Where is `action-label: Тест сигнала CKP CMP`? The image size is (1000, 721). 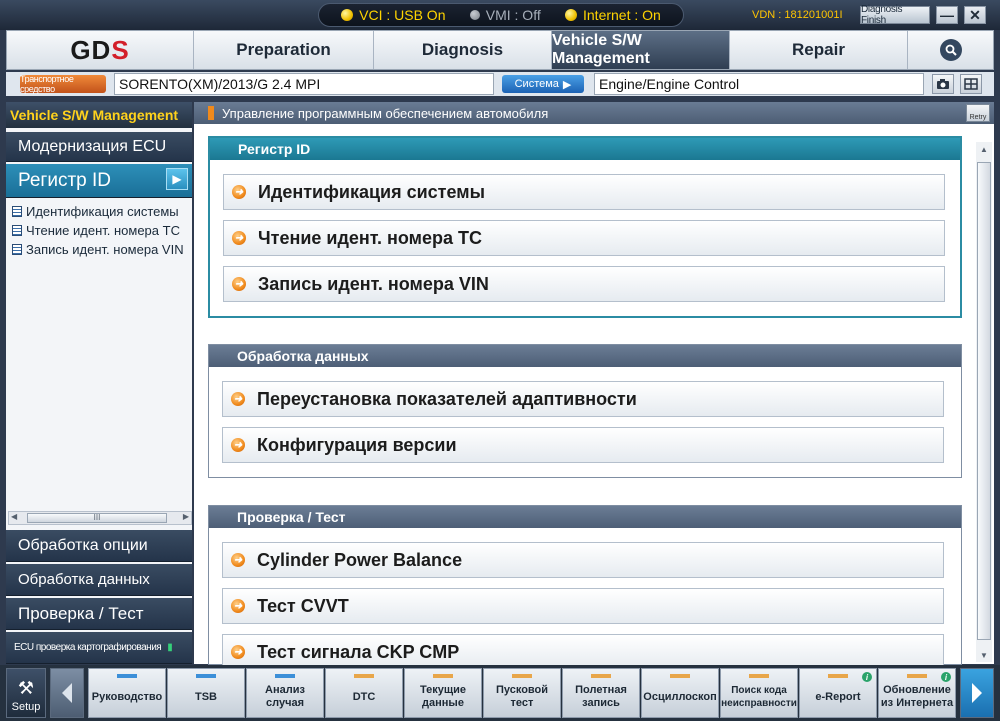 action-label: Тест сигнала CKP CMP is located at coordinates (358, 651).